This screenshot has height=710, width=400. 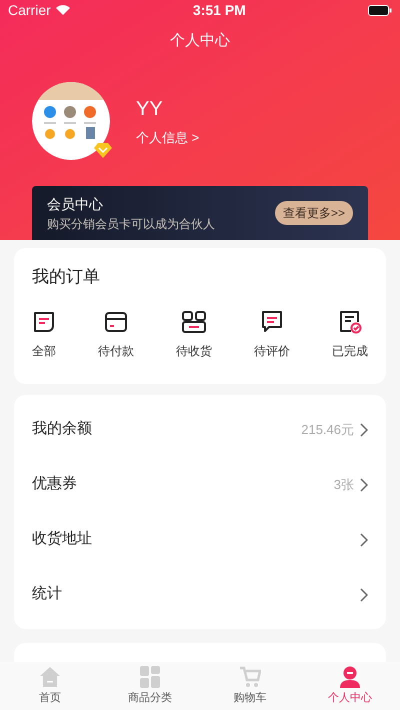 What do you see at coordinates (116, 322) in the screenshot?
I see `card-icon` at bounding box center [116, 322].